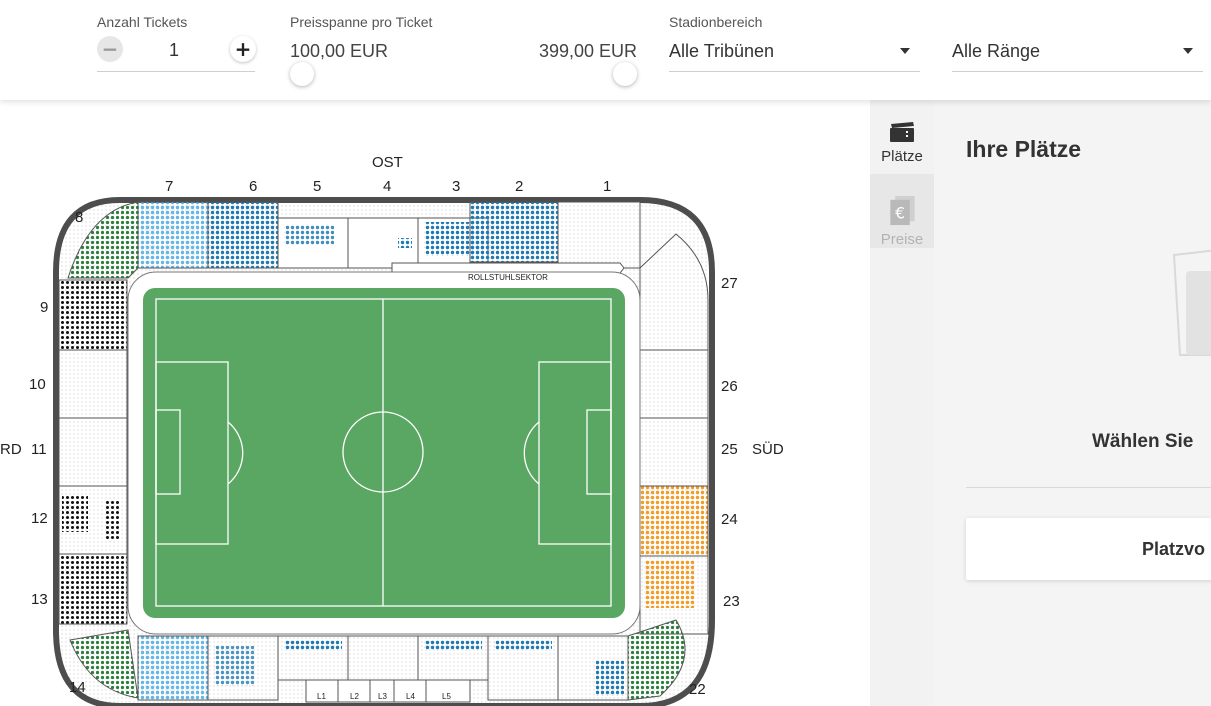 This screenshot has width=1211, height=706. What do you see at coordinates (44, 307) in the screenshot?
I see `block-number-9: 9` at bounding box center [44, 307].